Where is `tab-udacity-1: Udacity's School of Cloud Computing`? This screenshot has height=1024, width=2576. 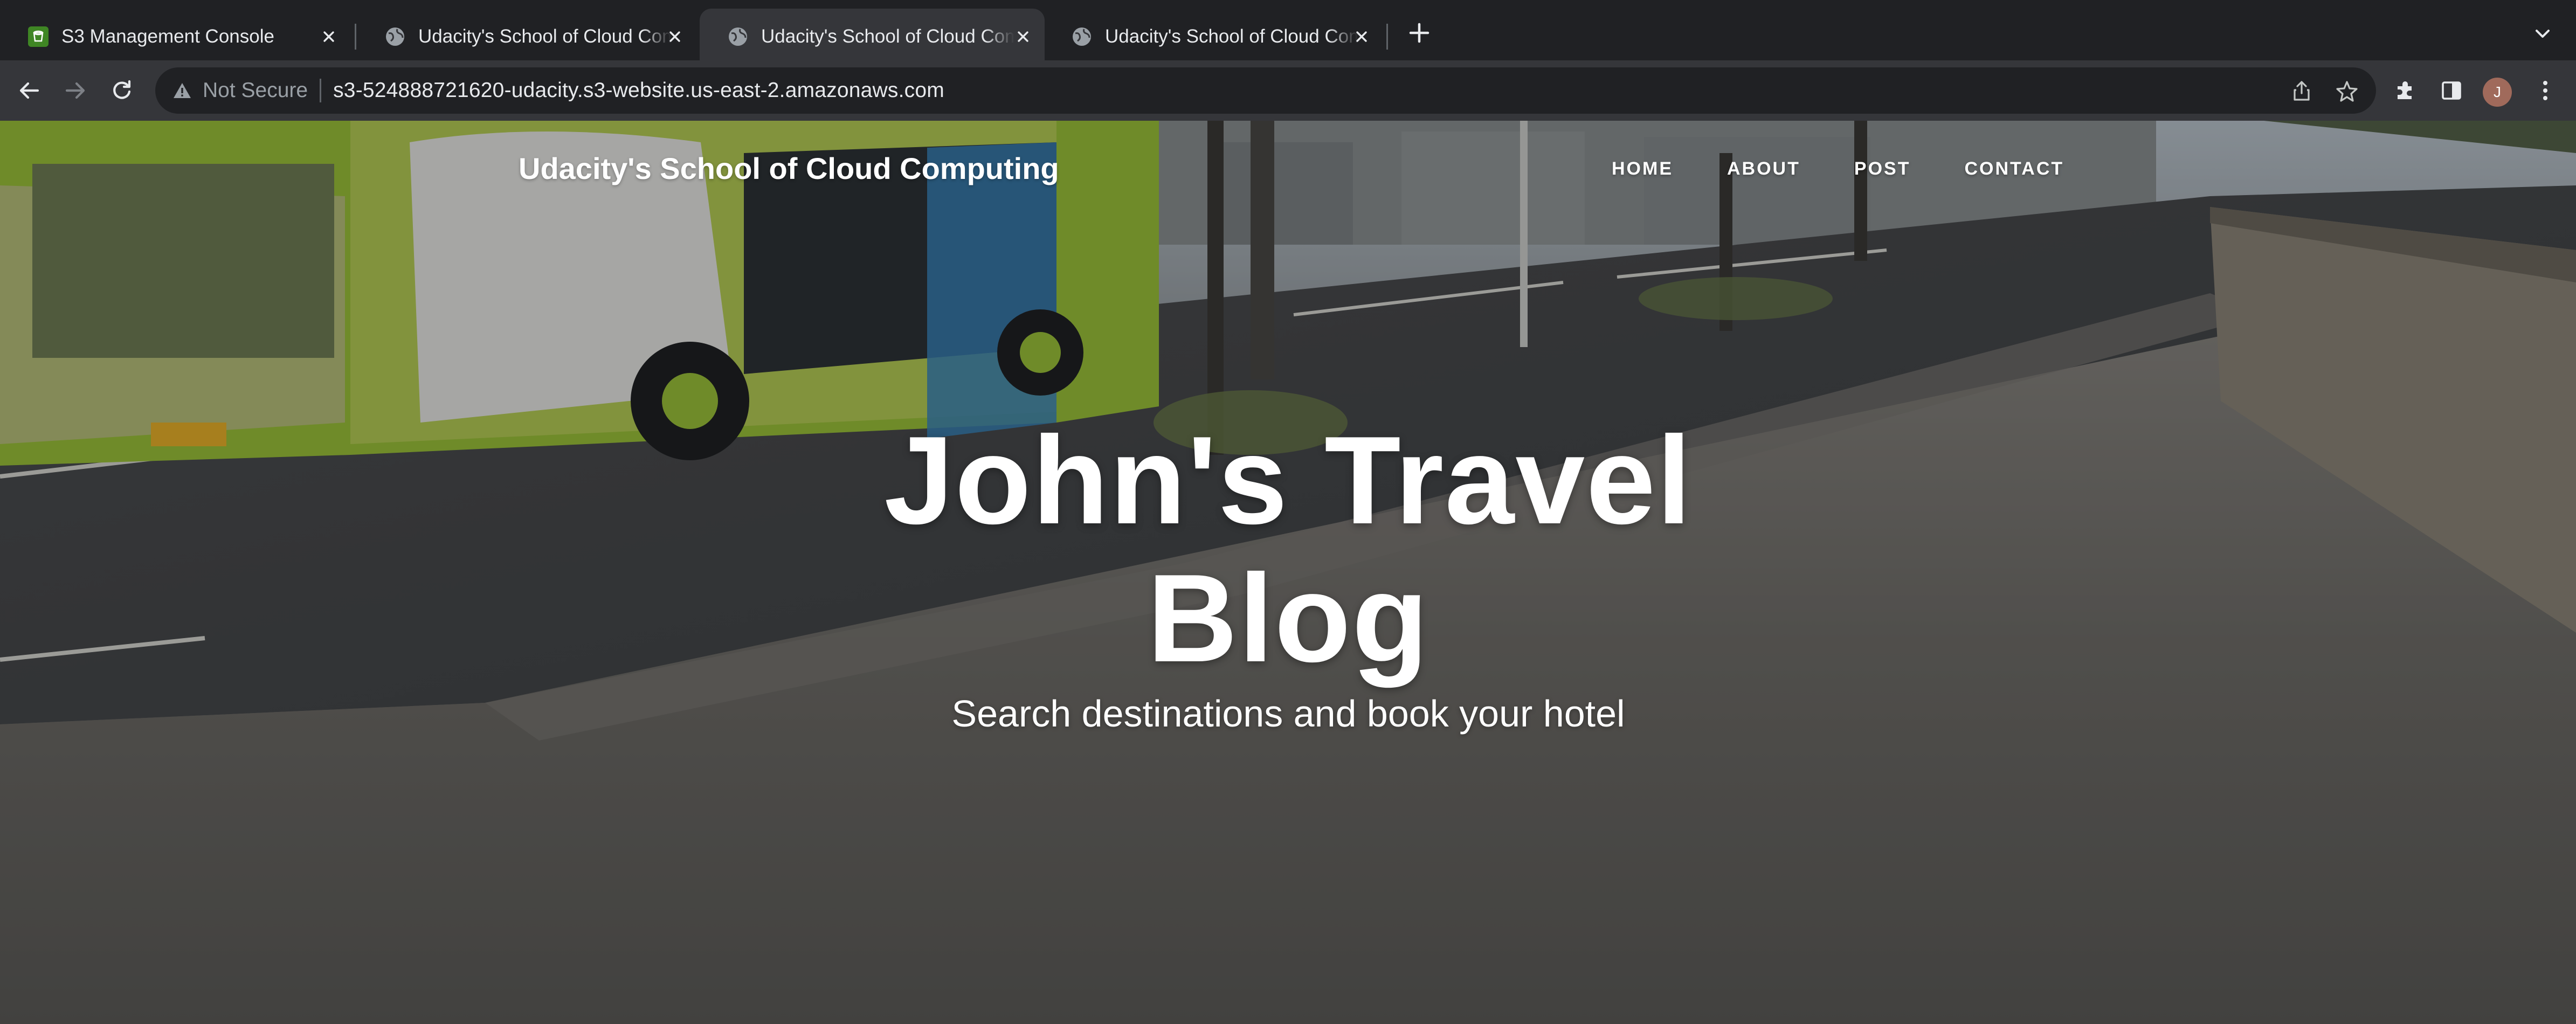
tab-udacity-1: Udacity's School of Cloud Computing is located at coordinates (526, 37).